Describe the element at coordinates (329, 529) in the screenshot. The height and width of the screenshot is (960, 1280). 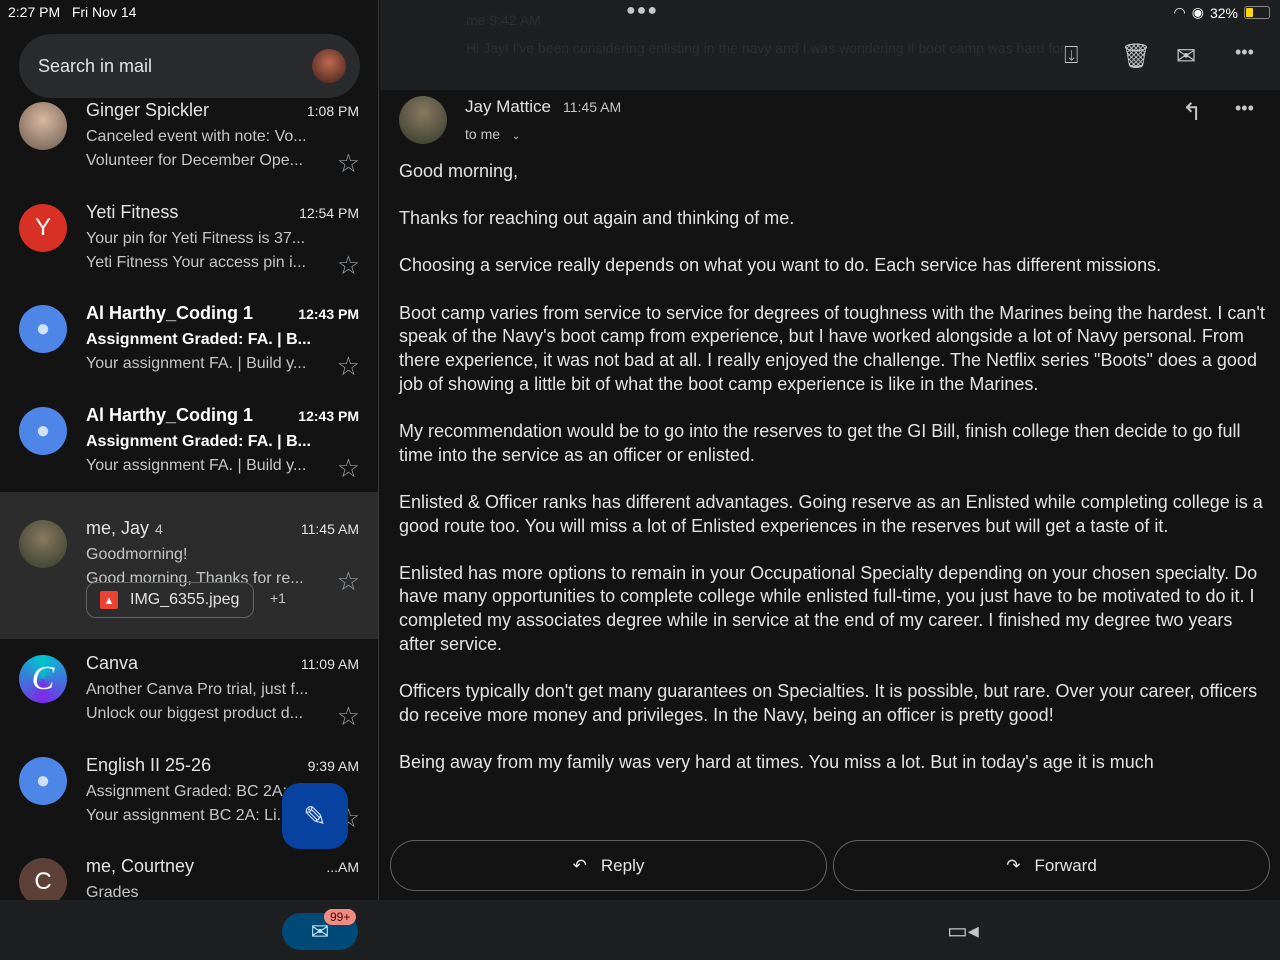
I see `email-time: 11:45 AM` at that location.